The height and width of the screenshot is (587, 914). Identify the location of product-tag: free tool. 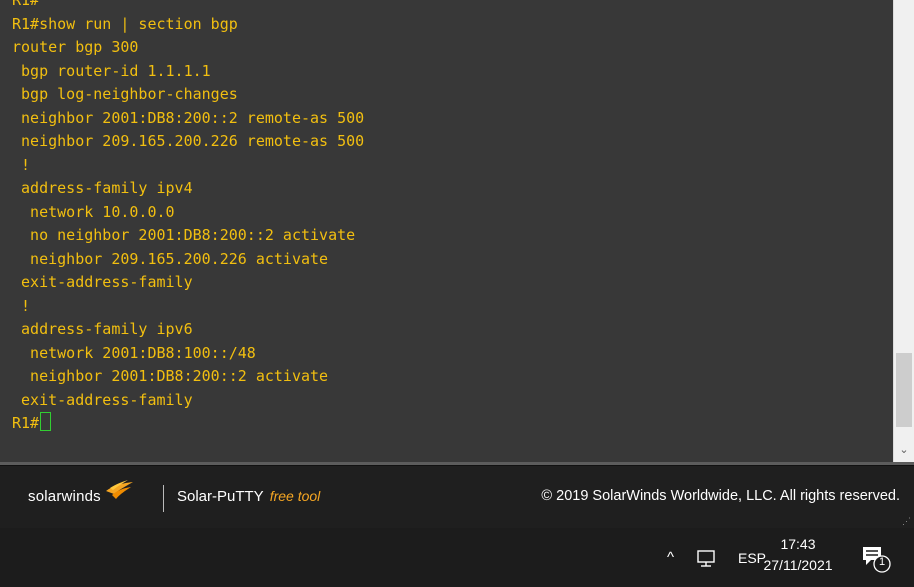
(295, 496).